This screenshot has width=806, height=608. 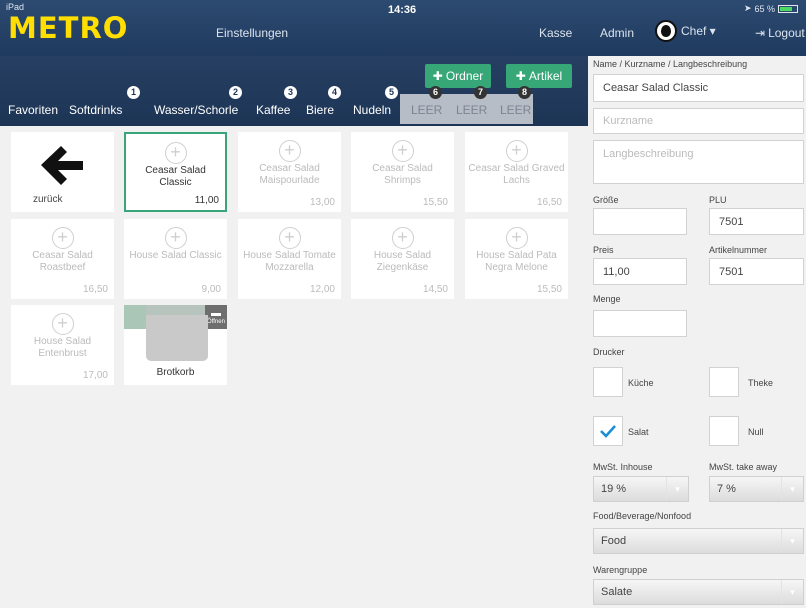 I want to click on tile-price: 12,00, so click(x=322, y=289).